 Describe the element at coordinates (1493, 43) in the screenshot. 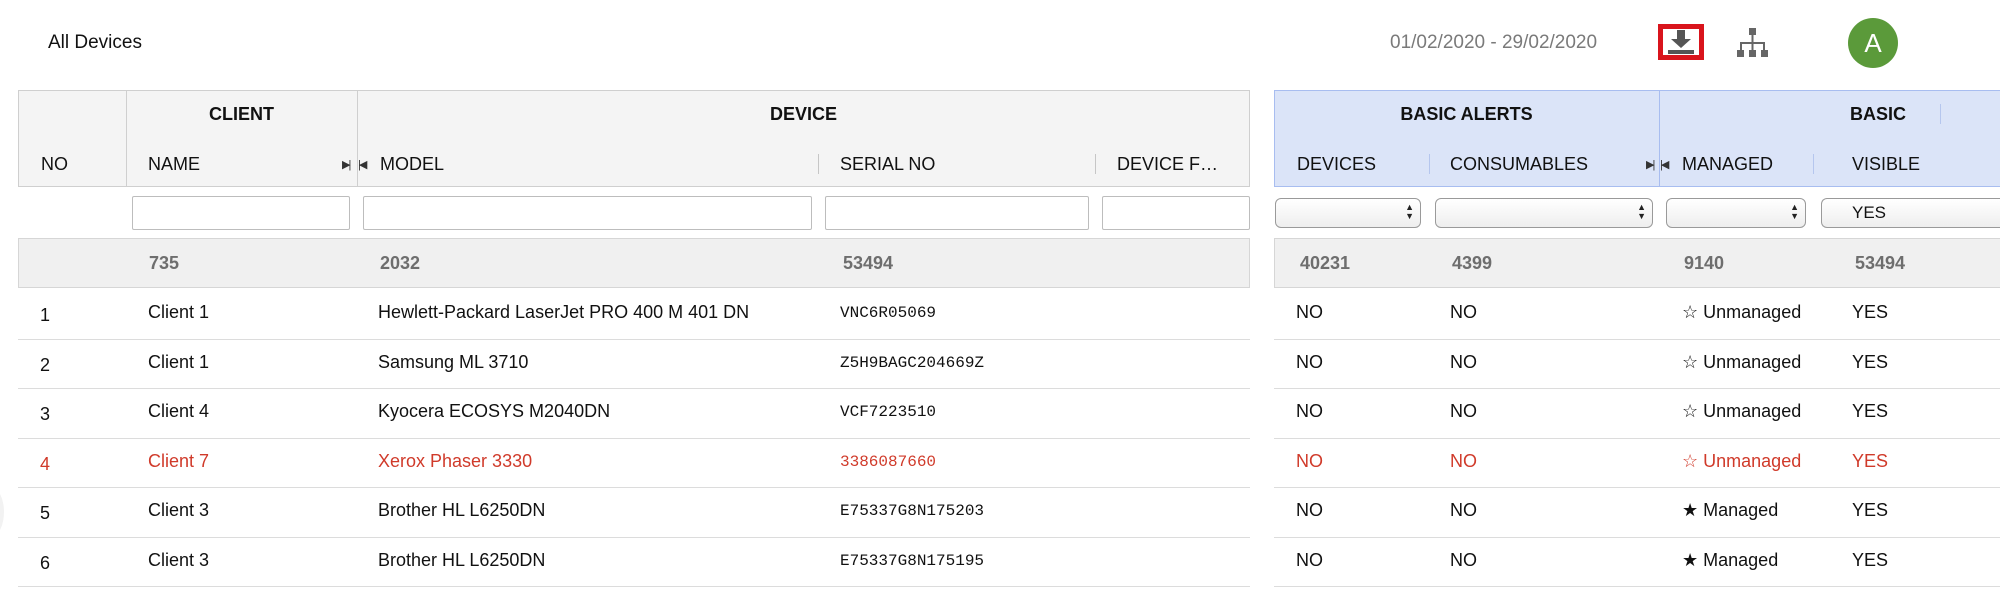

I see `date-range-picker: 01/02/2020 - 29/02/2020` at that location.